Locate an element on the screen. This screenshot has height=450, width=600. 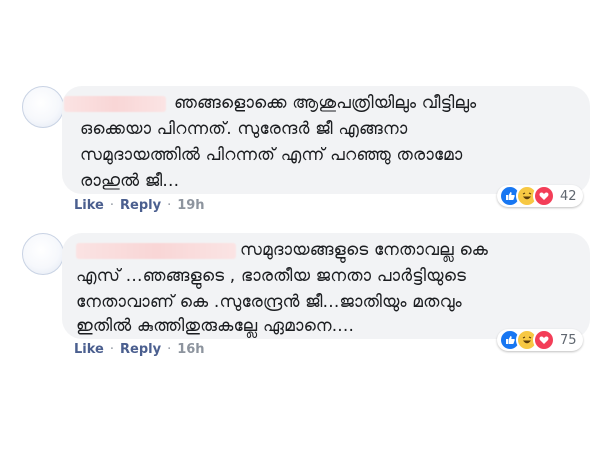
timestamp: 19h is located at coordinates (190, 205).